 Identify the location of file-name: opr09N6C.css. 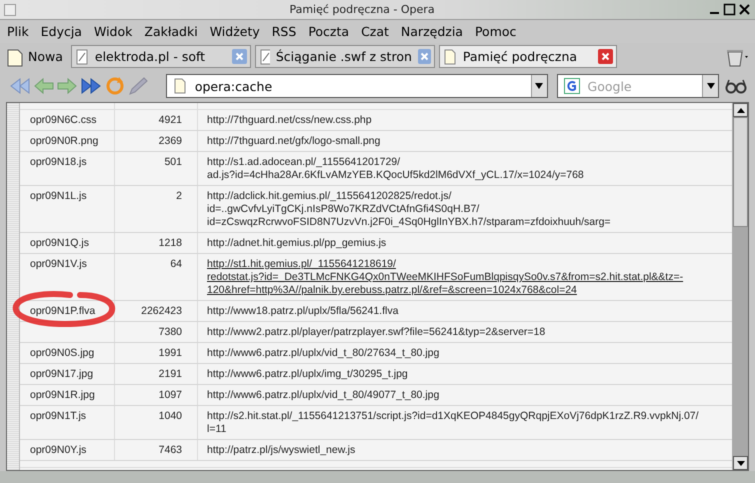
(67, 120).